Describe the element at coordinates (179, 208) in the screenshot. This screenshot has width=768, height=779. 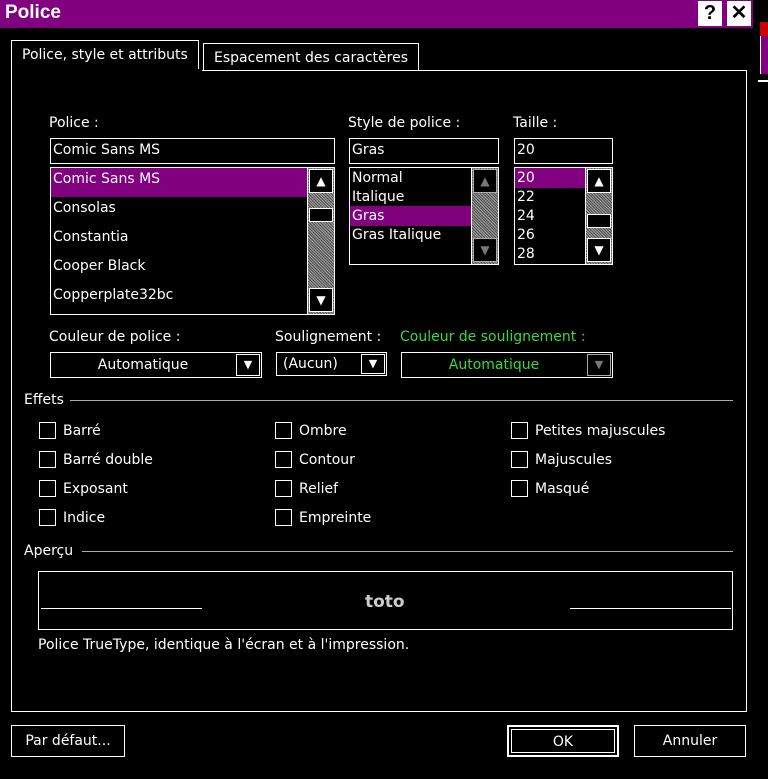
I see `list-item: Consolas` at that location.